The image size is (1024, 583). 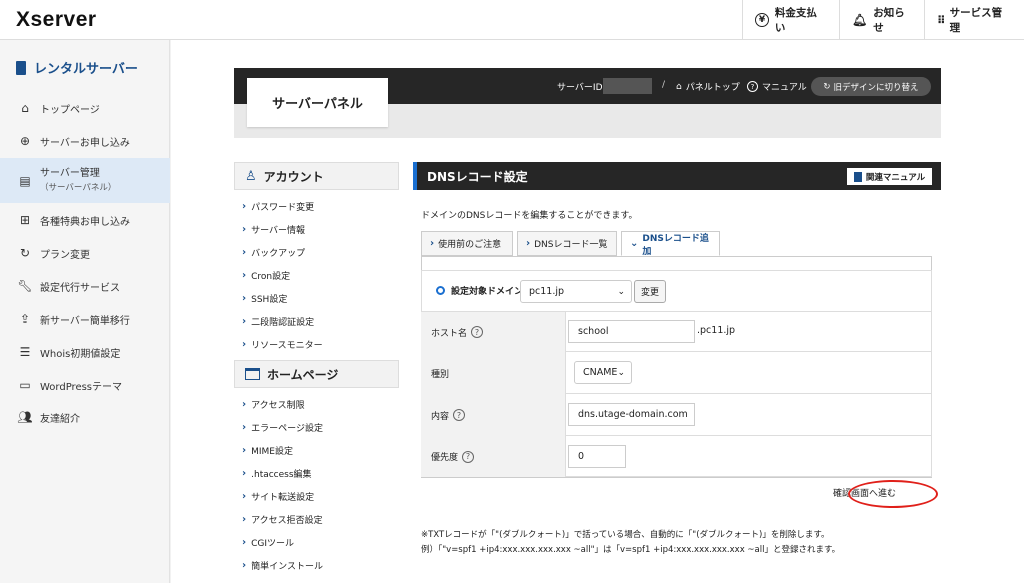 I want to click on section-description: ドメインのDNSレコードを編集することができます。, so click(x=529, y=216).